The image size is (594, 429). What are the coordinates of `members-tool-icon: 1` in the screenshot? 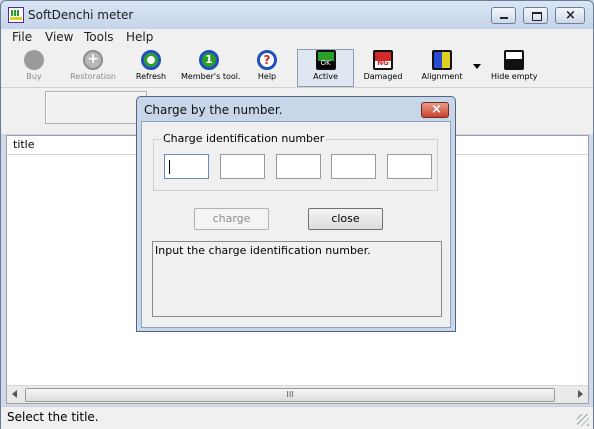 It's located at (209, 60).